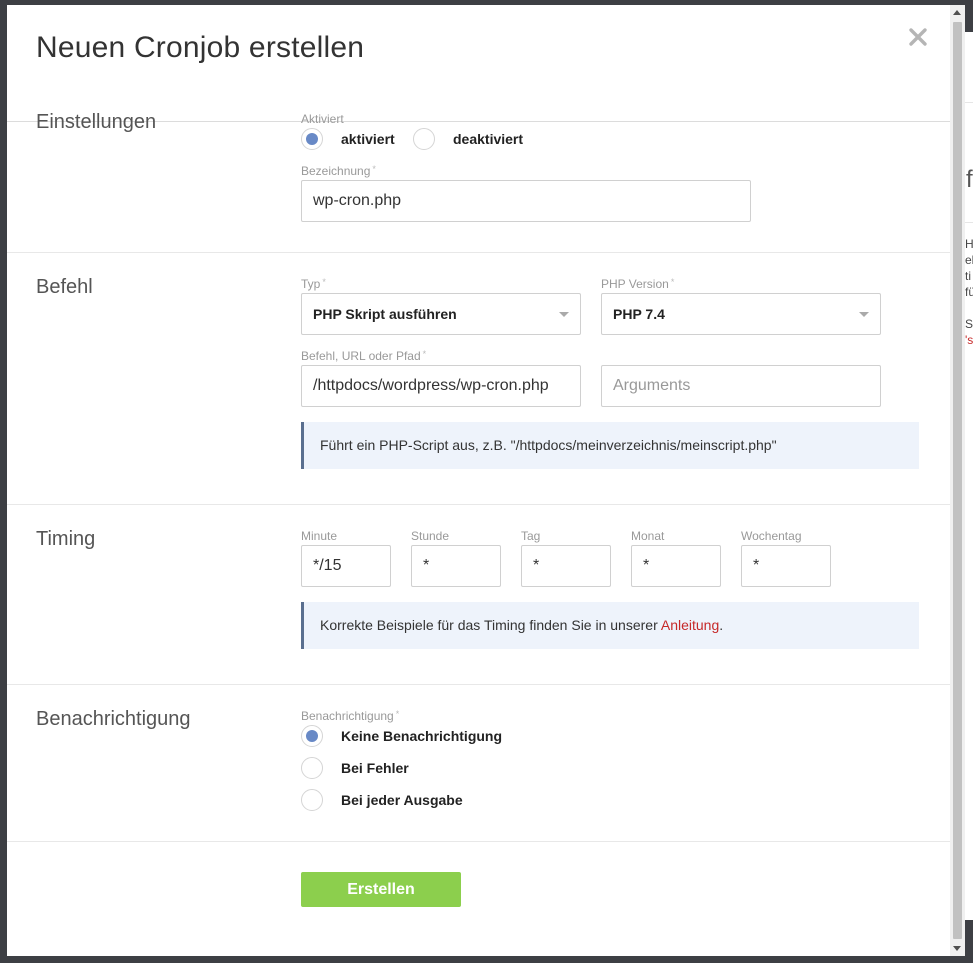  I want to click on active-label: Aktiviert, so click(322, 119).